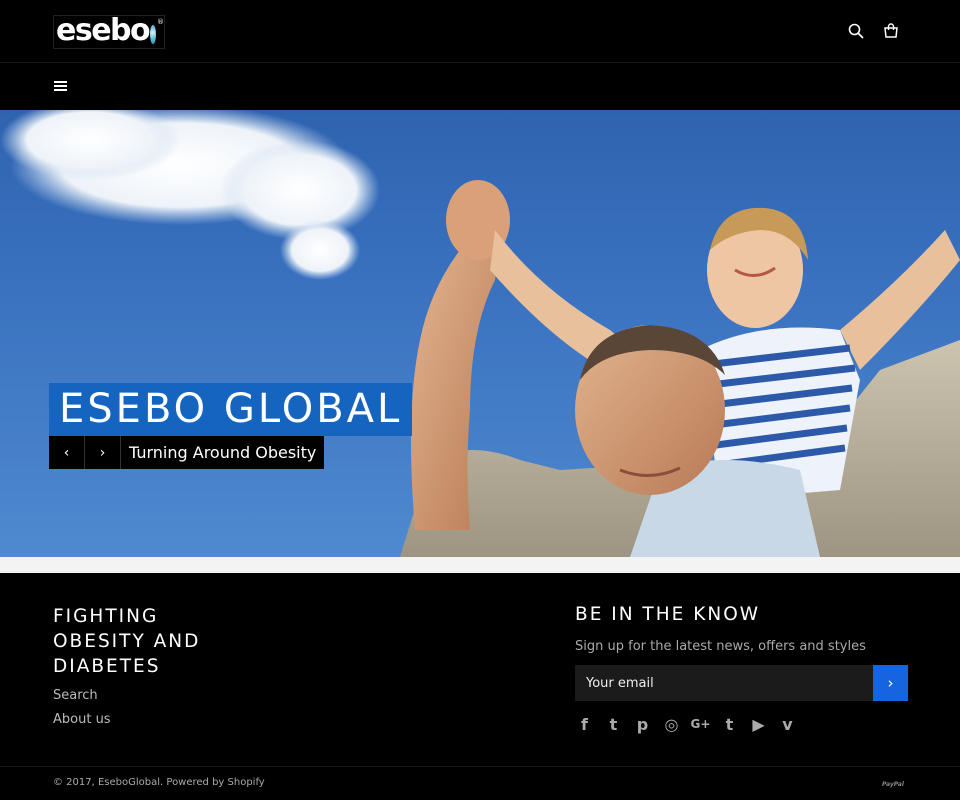 The height and width of the screenshot is (800, 960). Describe the element at coordinates (642, 724) in the screenshot. I see `pinterest-icon: p` at that location.